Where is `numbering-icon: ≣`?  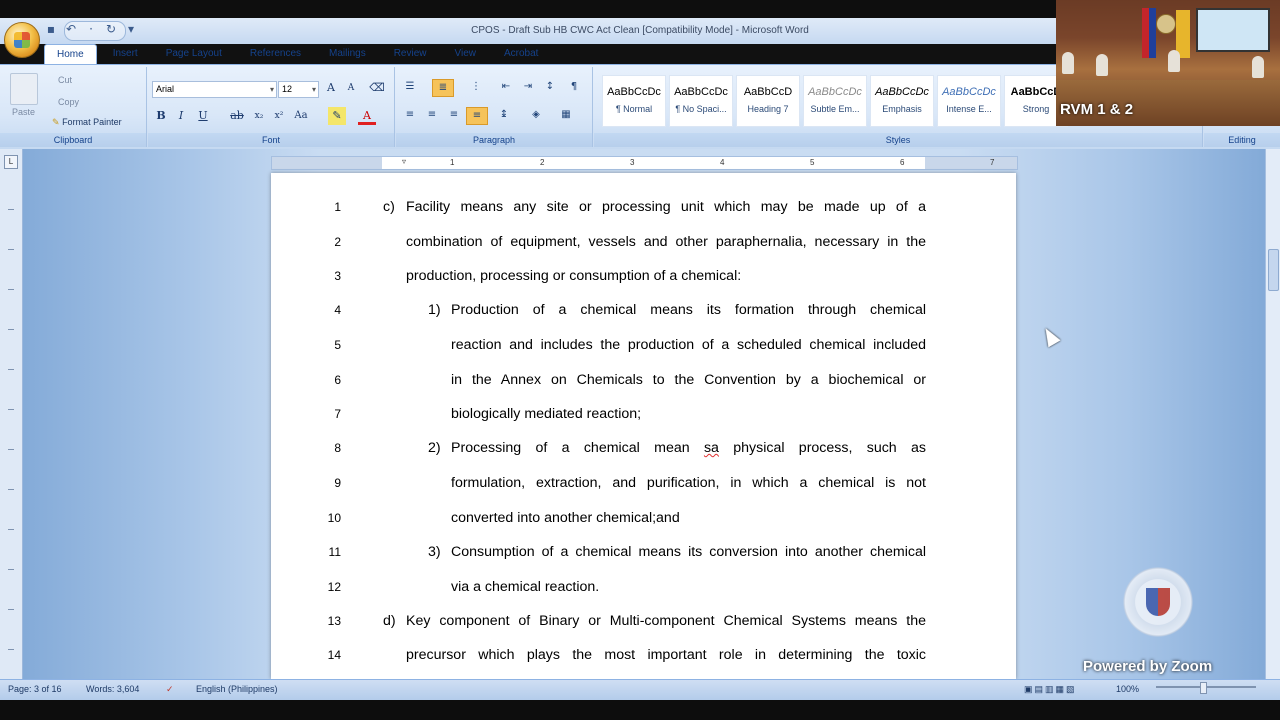
numbering-icon: ≣ is located at coordinates (443, 88).